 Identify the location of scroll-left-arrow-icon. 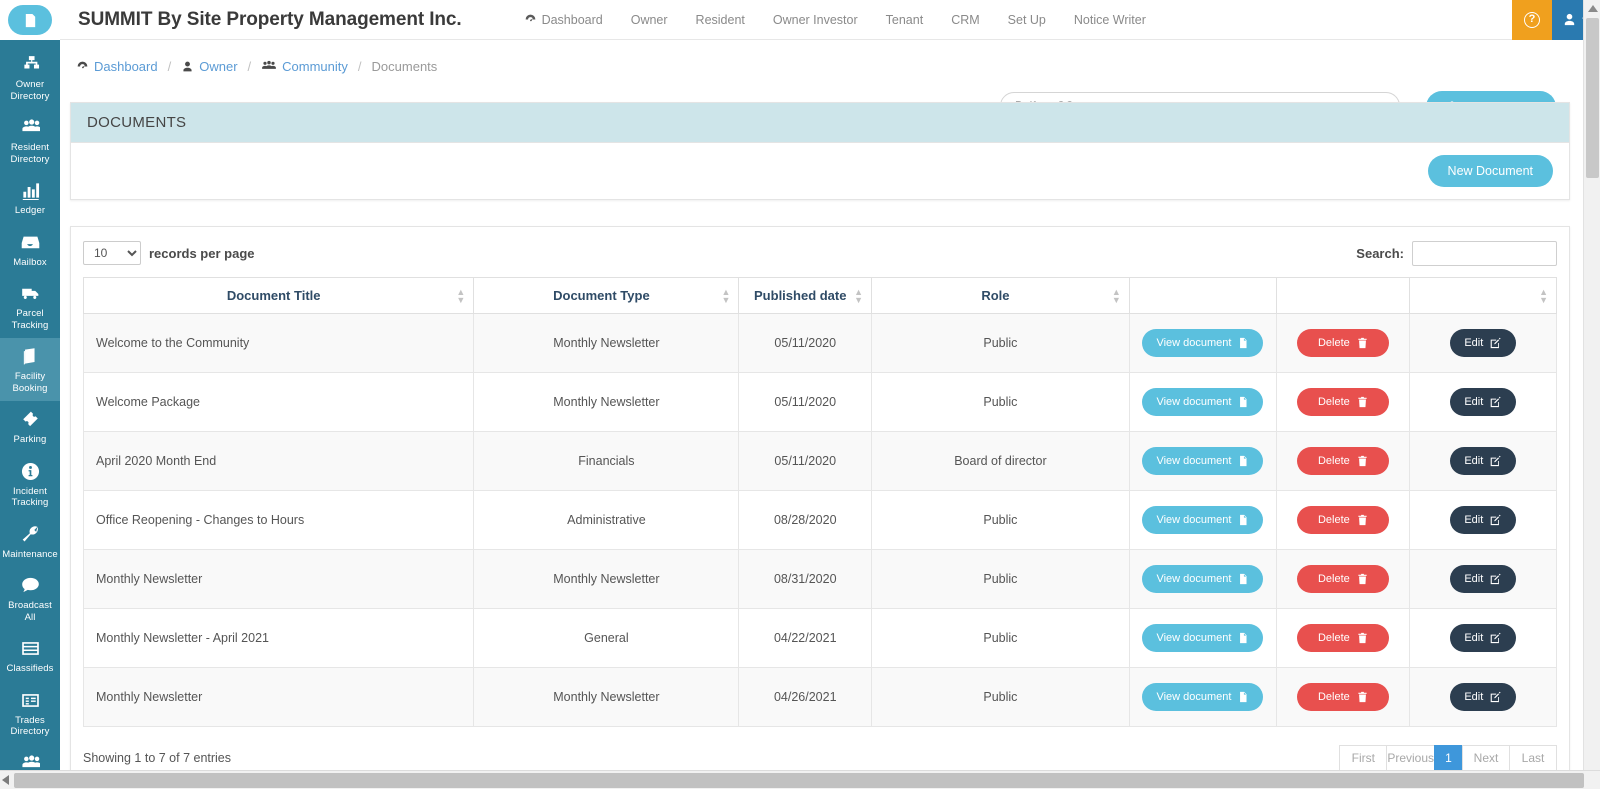
(5, 780).